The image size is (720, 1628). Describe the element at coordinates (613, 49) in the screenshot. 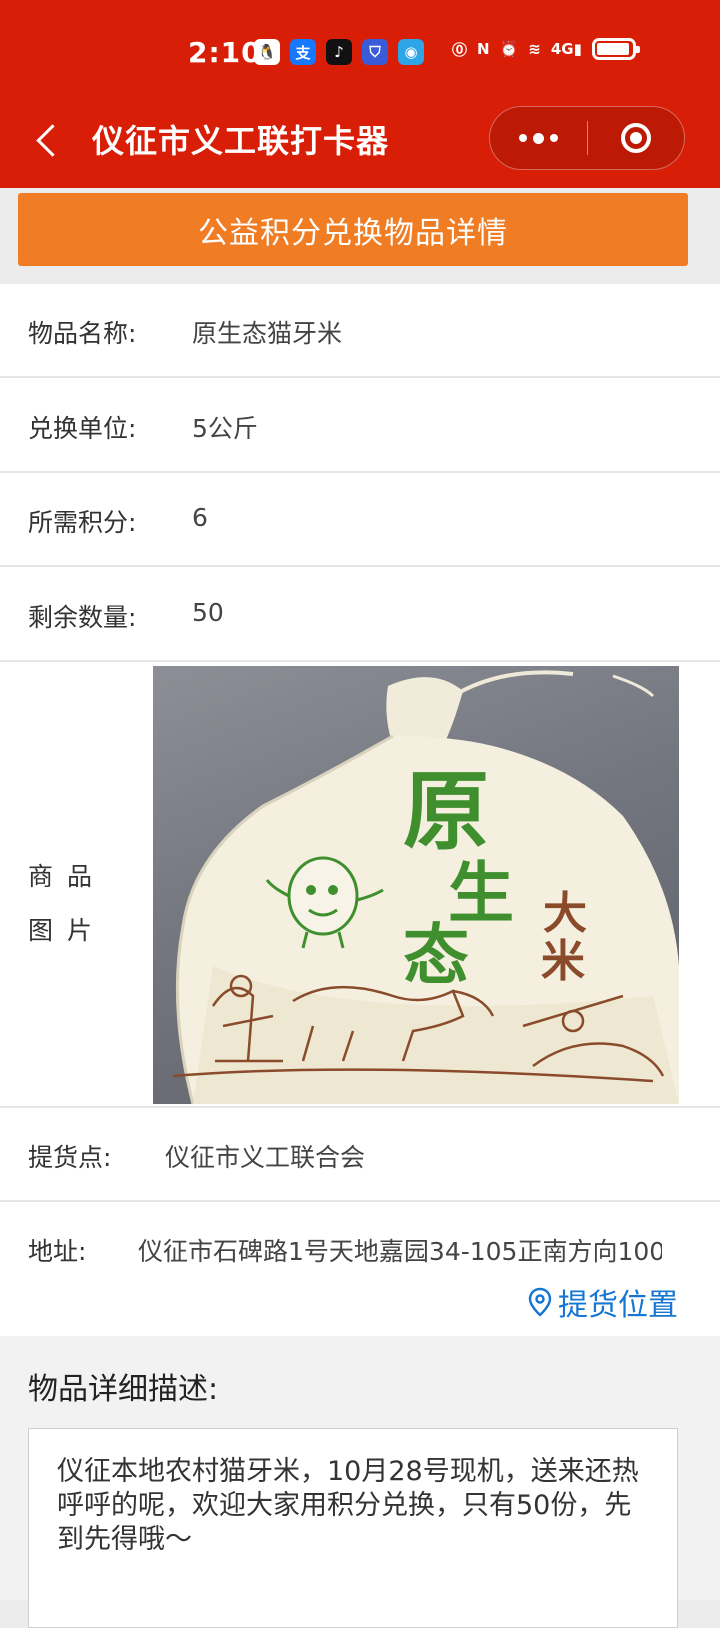

I see `battery-fill` at that location.